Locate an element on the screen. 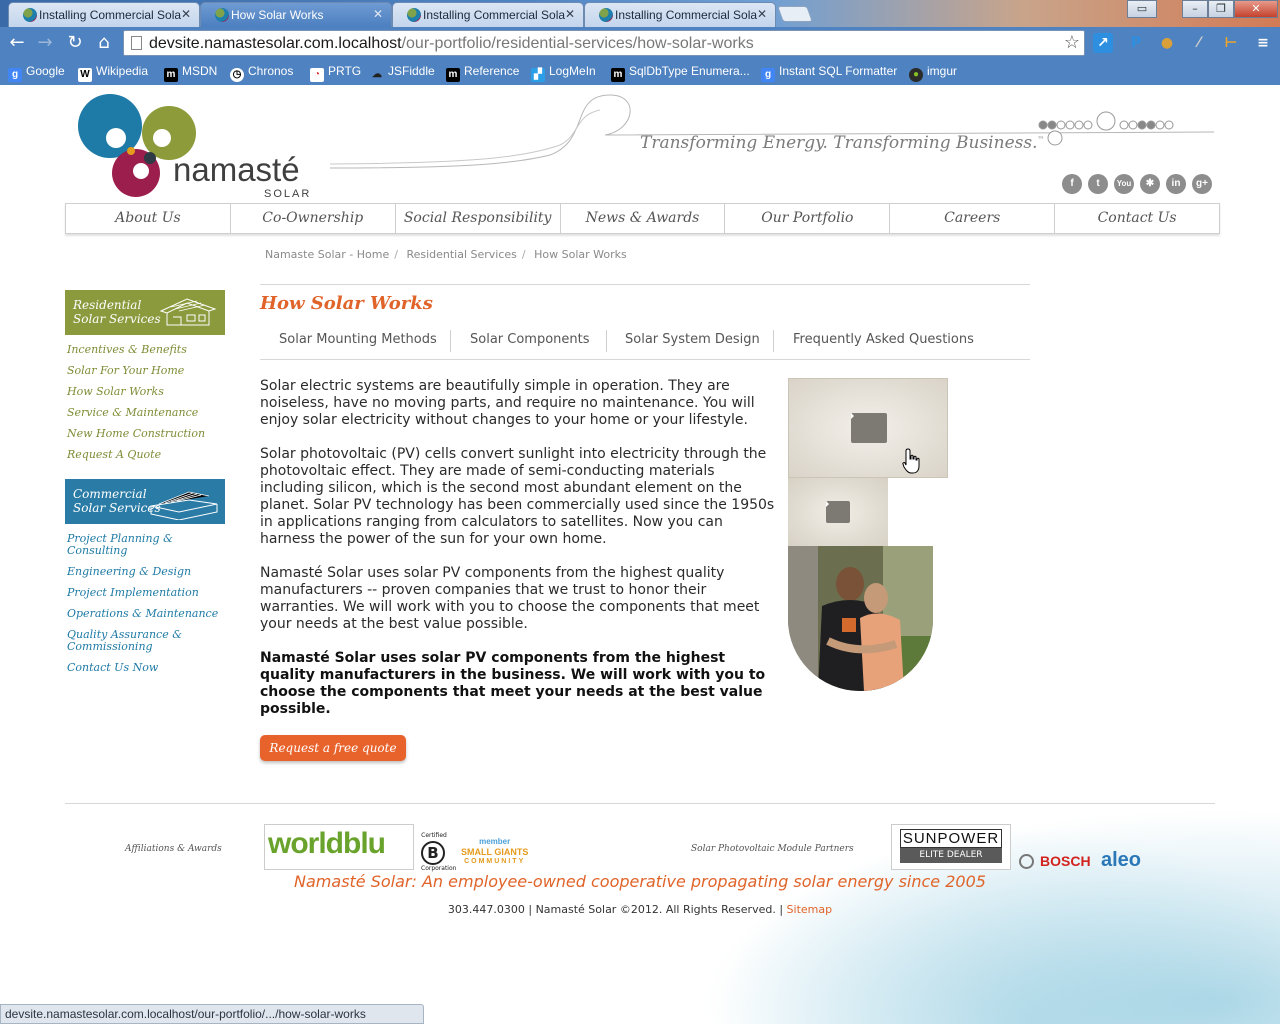 This screenshot has width=1280, height=1024. namaste-solar-logo: namasté SOLAR is located at coordinates (200, 149).